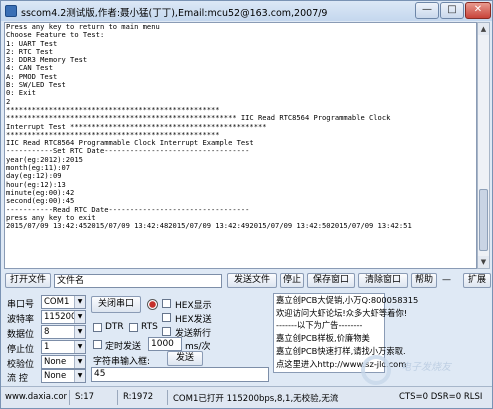 Image resolution: width=493 pixels, height=409 pixels. I want to click on status-received-count: R:1972, so click(138, 397).